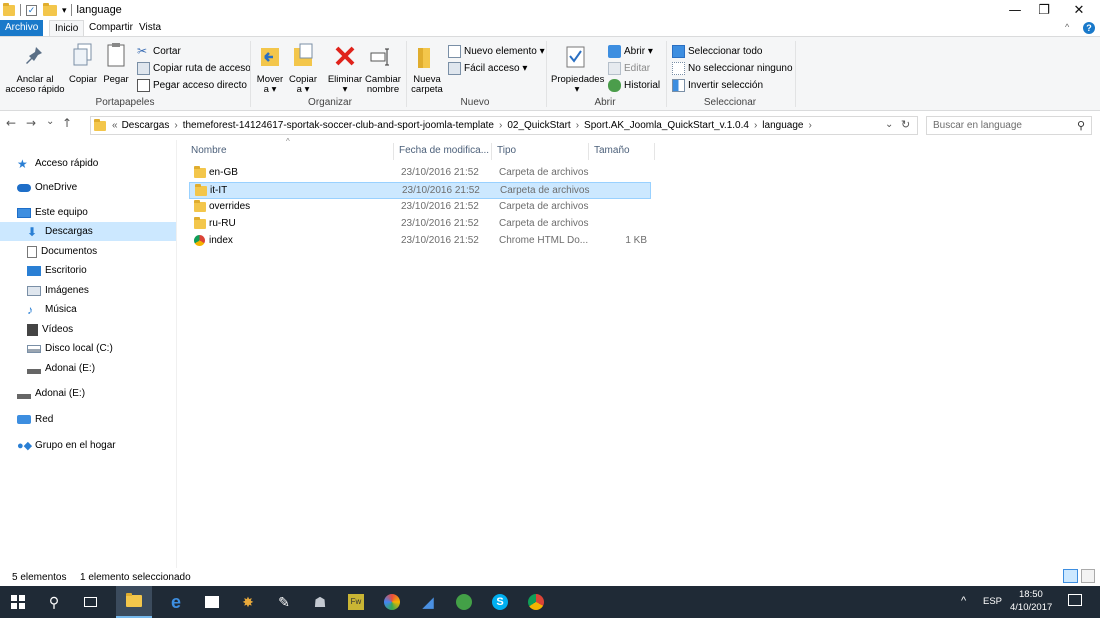  What do you see at coordinates (88, 329) in the screenshot?
I see `nav-item-videos: Vídeos` at bounding box center [88, 329].